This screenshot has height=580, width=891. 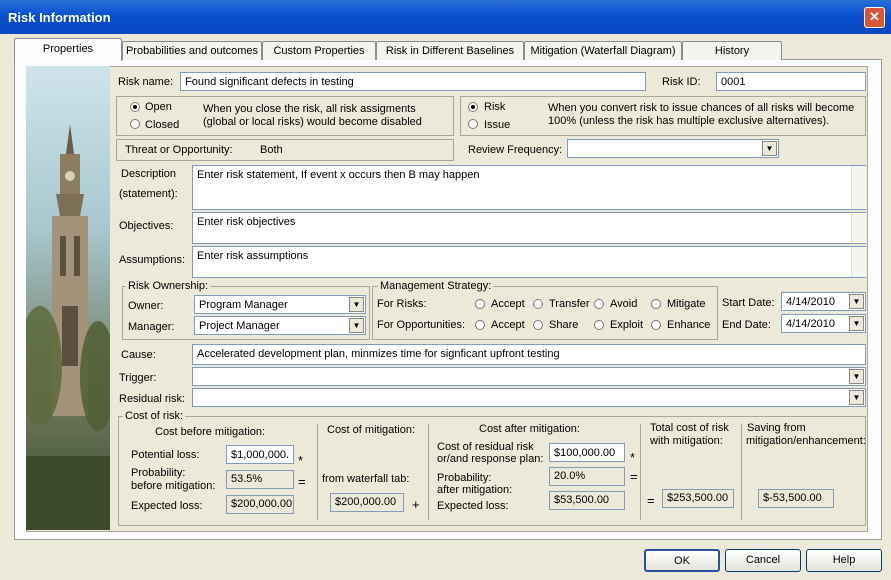 What do you see at coordinates (490, 459) in the screenshot?
I see `residual-cost-label-2: or/and response plan:` at bounding box center [490, 459].